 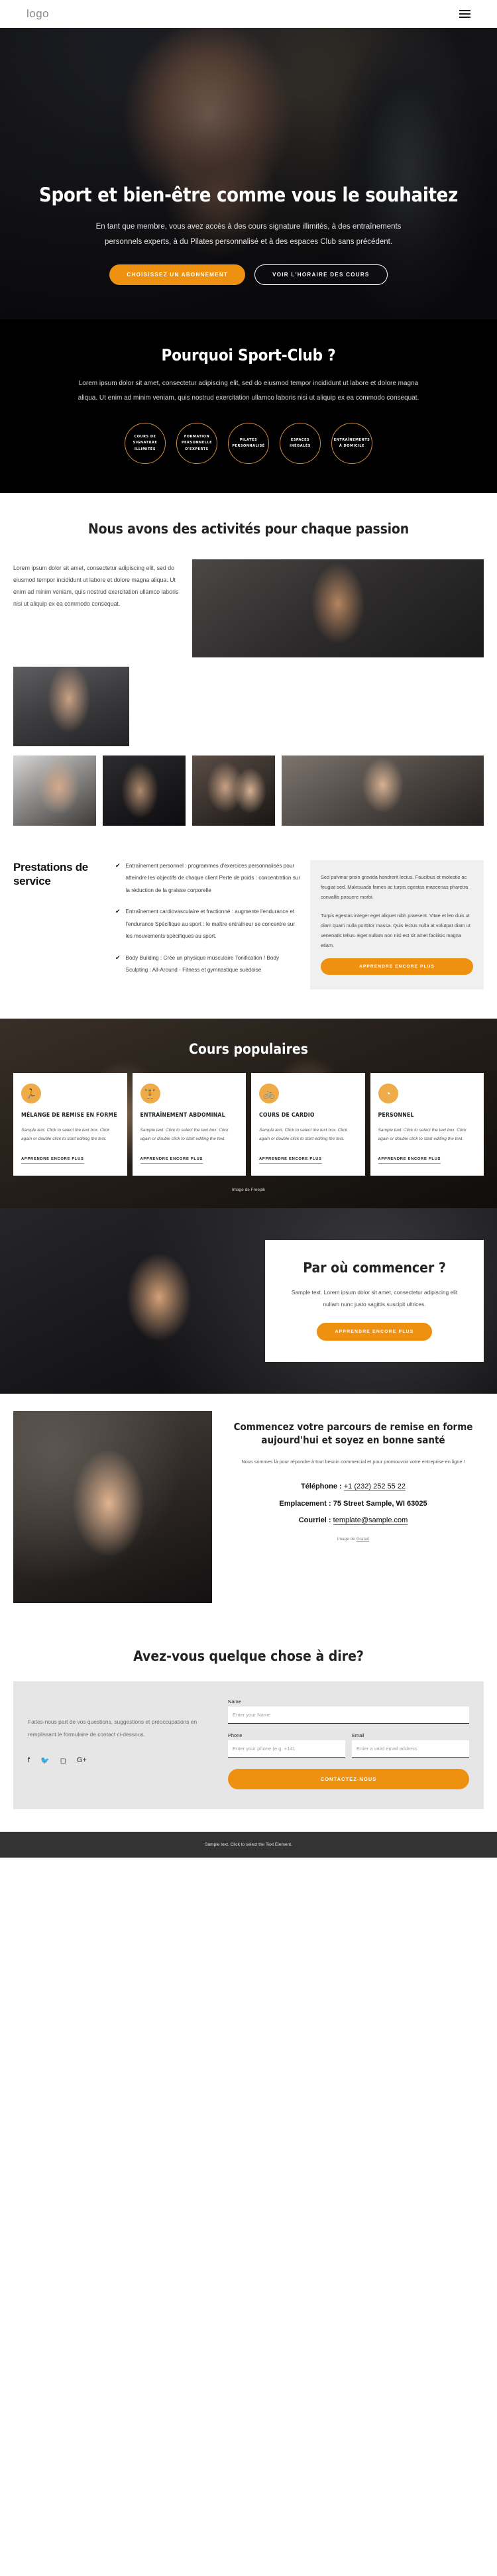 What do you see at coordinates (150, 1094) in the screenshot?
I see `dumbbell-icon: 🏋` at bounding box center [150, 1094].